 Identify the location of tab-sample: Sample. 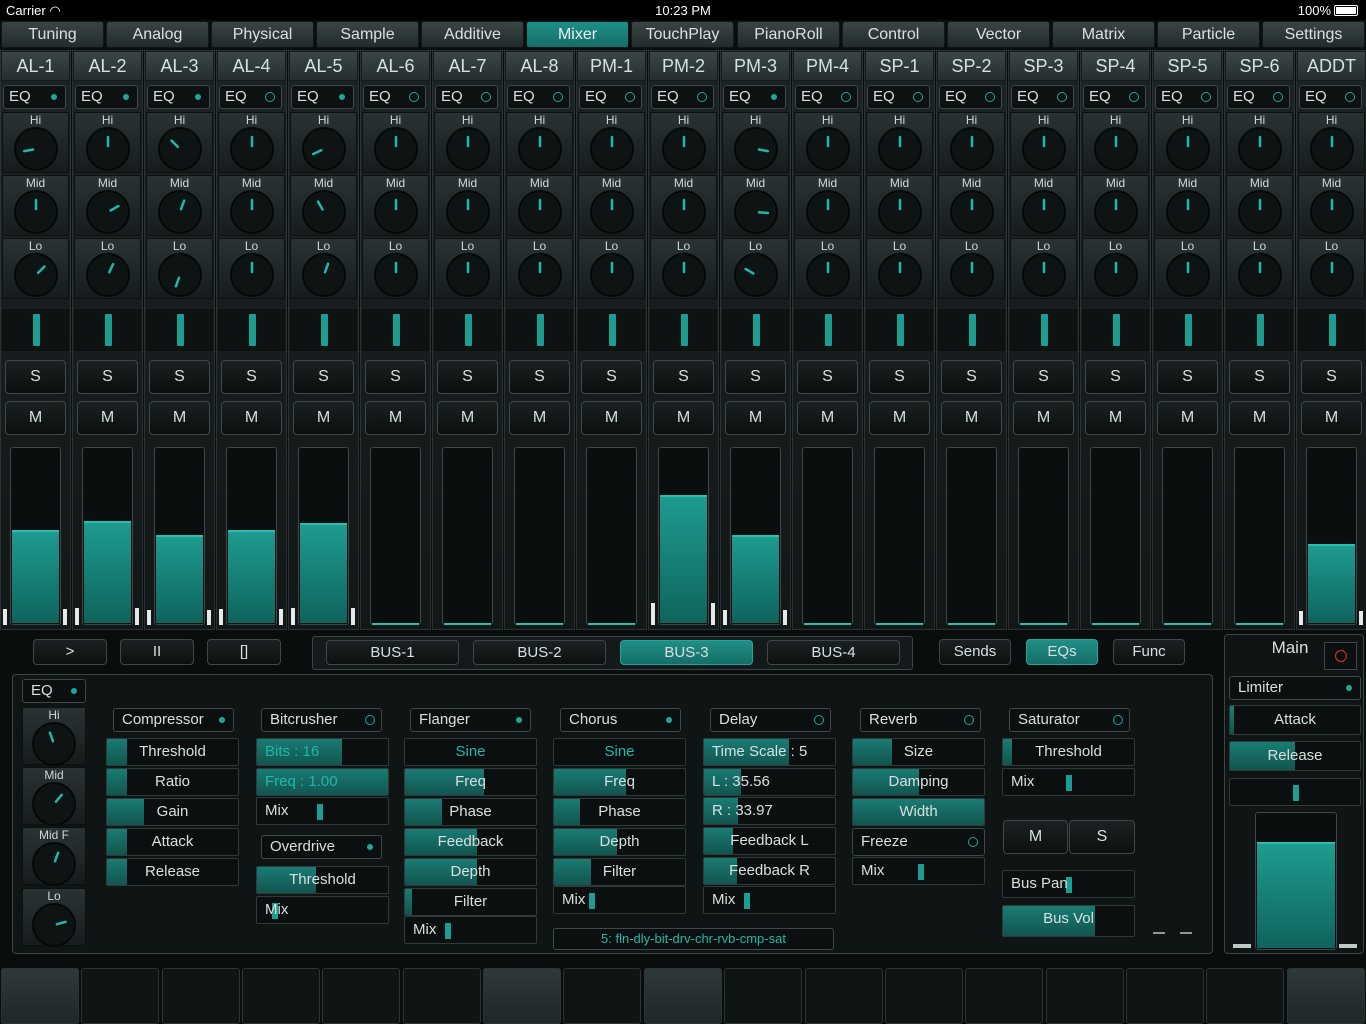
(367, 34).